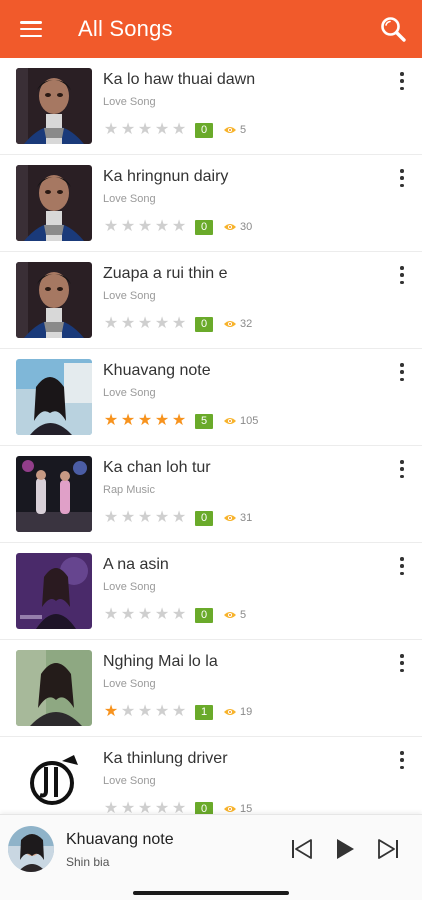 This screenshot has width=422, height=900. Describe the element at coordinates (302, 849) in the screenshot. I see `skip-previous-icon` at that location.